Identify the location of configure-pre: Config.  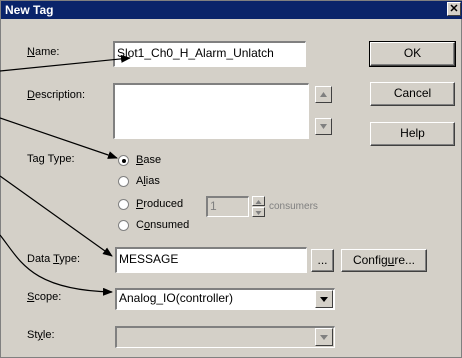
(370, 260).